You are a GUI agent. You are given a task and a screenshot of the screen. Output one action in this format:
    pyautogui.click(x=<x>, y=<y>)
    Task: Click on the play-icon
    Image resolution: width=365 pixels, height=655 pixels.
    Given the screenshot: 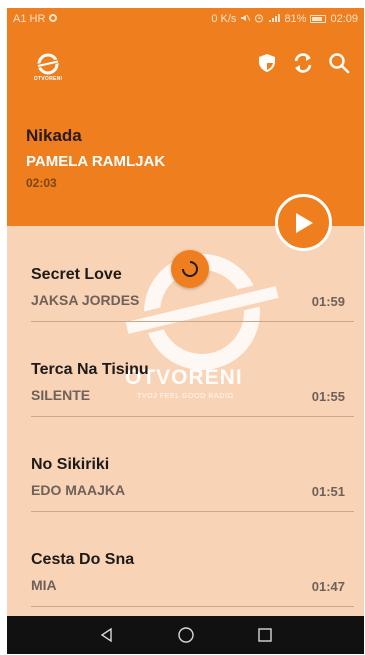 What is the action you would take?
    pyautogui.click(x=304, y=222)
    